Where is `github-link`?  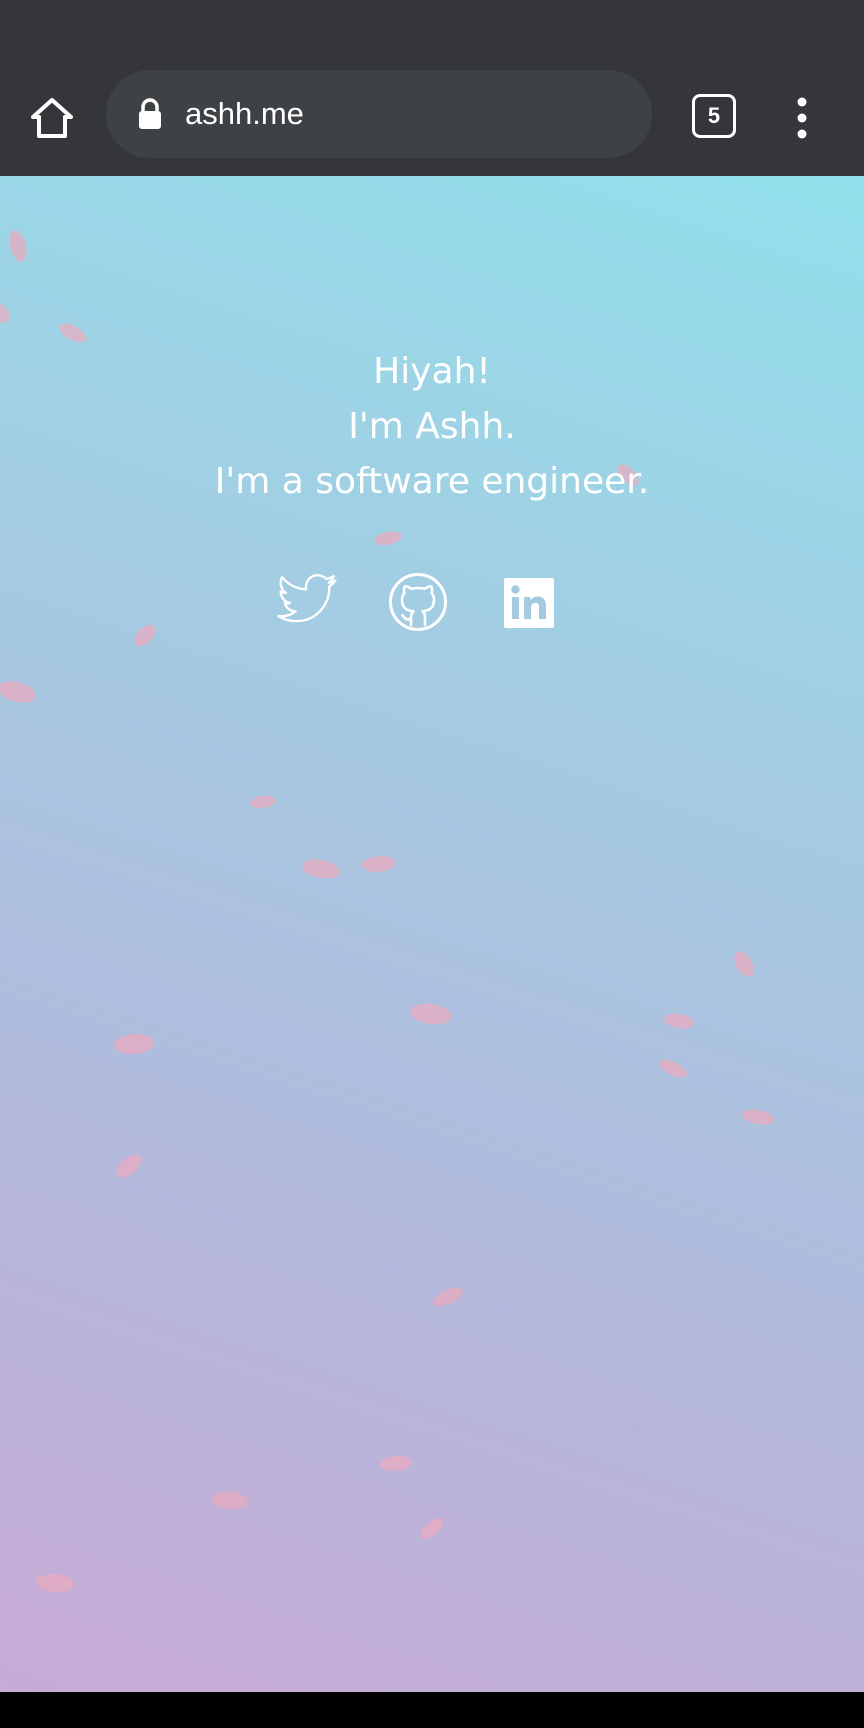 github-link is located at coordinates (418, 602).